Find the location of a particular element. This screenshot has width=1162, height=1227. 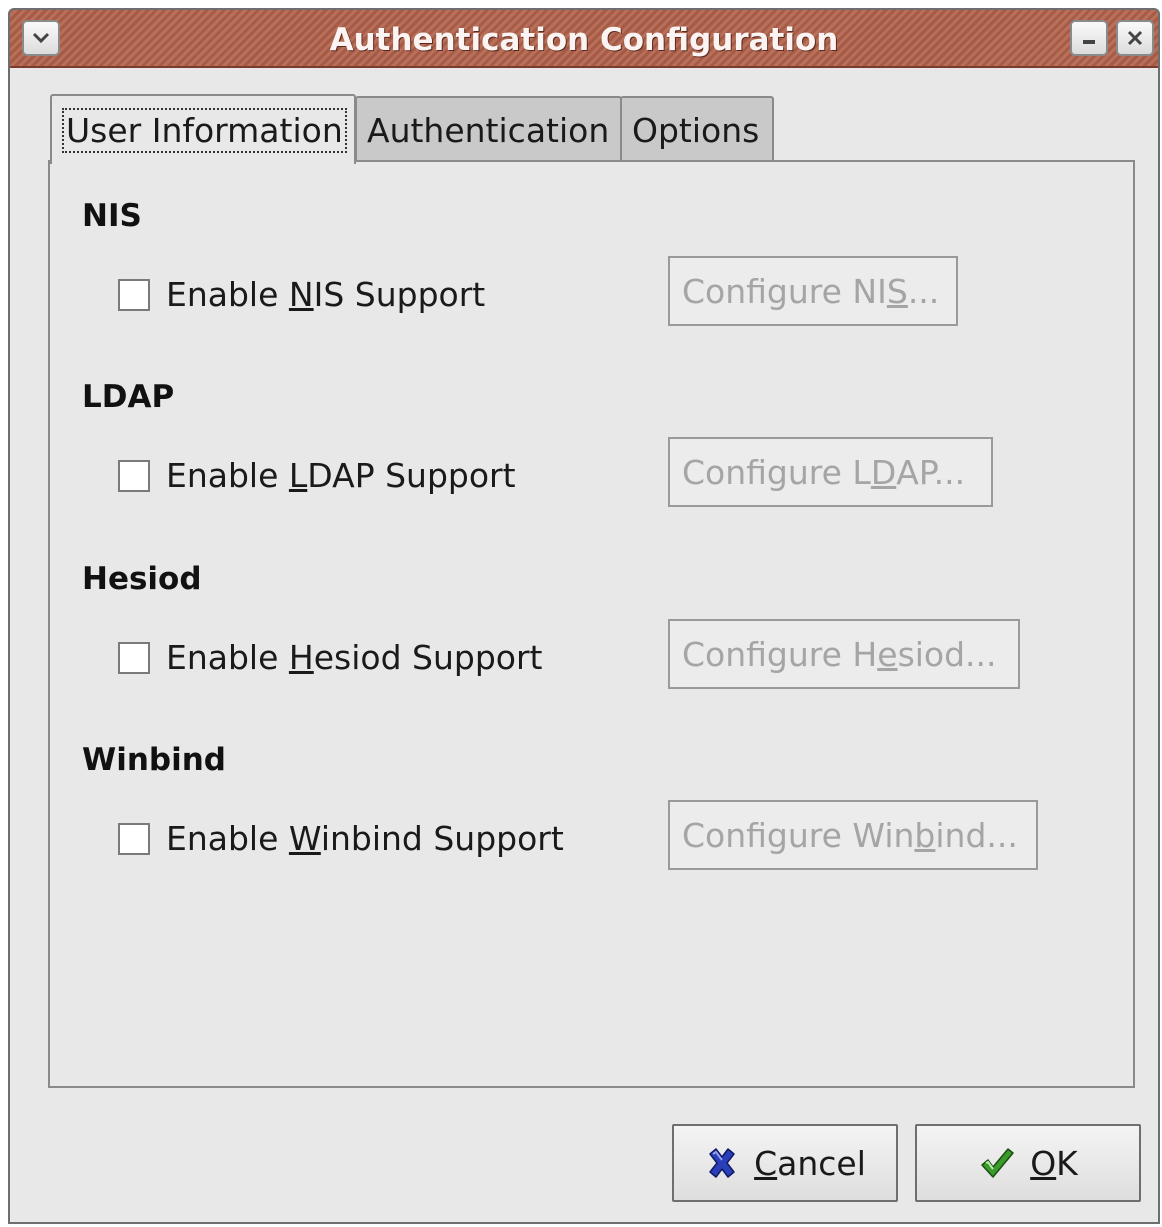

enable-nis-label: Enable NIS Support is located at coordinates (325, 294).